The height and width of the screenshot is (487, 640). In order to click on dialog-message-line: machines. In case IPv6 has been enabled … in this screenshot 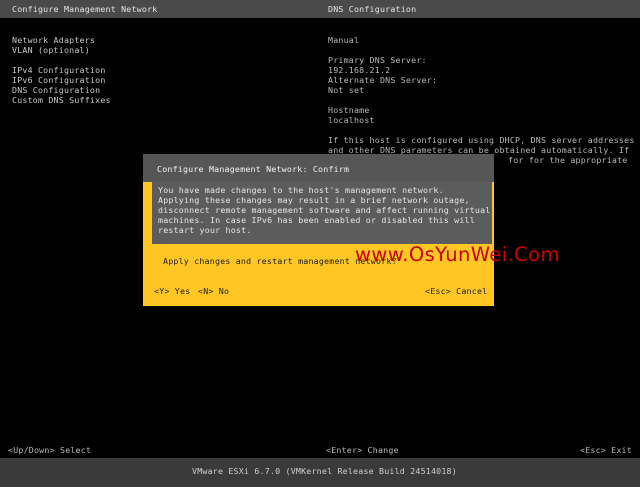, I will do `click(316, 220)`.